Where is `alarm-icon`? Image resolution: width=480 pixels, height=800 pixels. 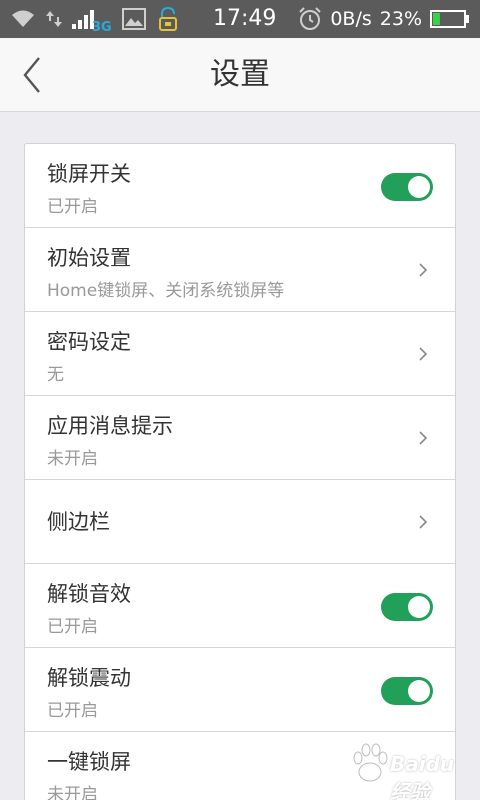
alarm-icon is located at coordinates (310, 18).